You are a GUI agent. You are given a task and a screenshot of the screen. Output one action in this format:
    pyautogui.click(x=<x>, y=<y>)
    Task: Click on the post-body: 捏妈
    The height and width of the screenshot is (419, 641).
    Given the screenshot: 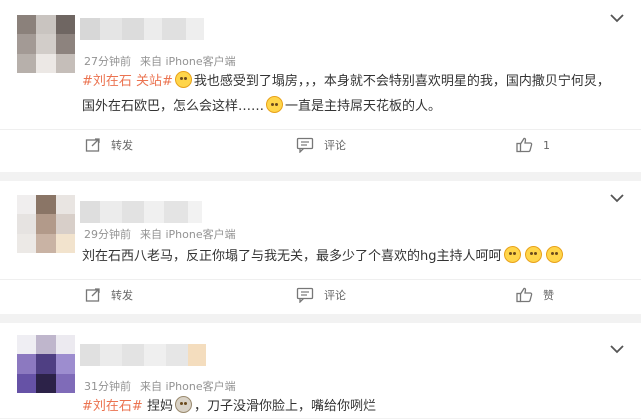 What is the action you would take?
    pyautogui.click(x=159, y=406)
    